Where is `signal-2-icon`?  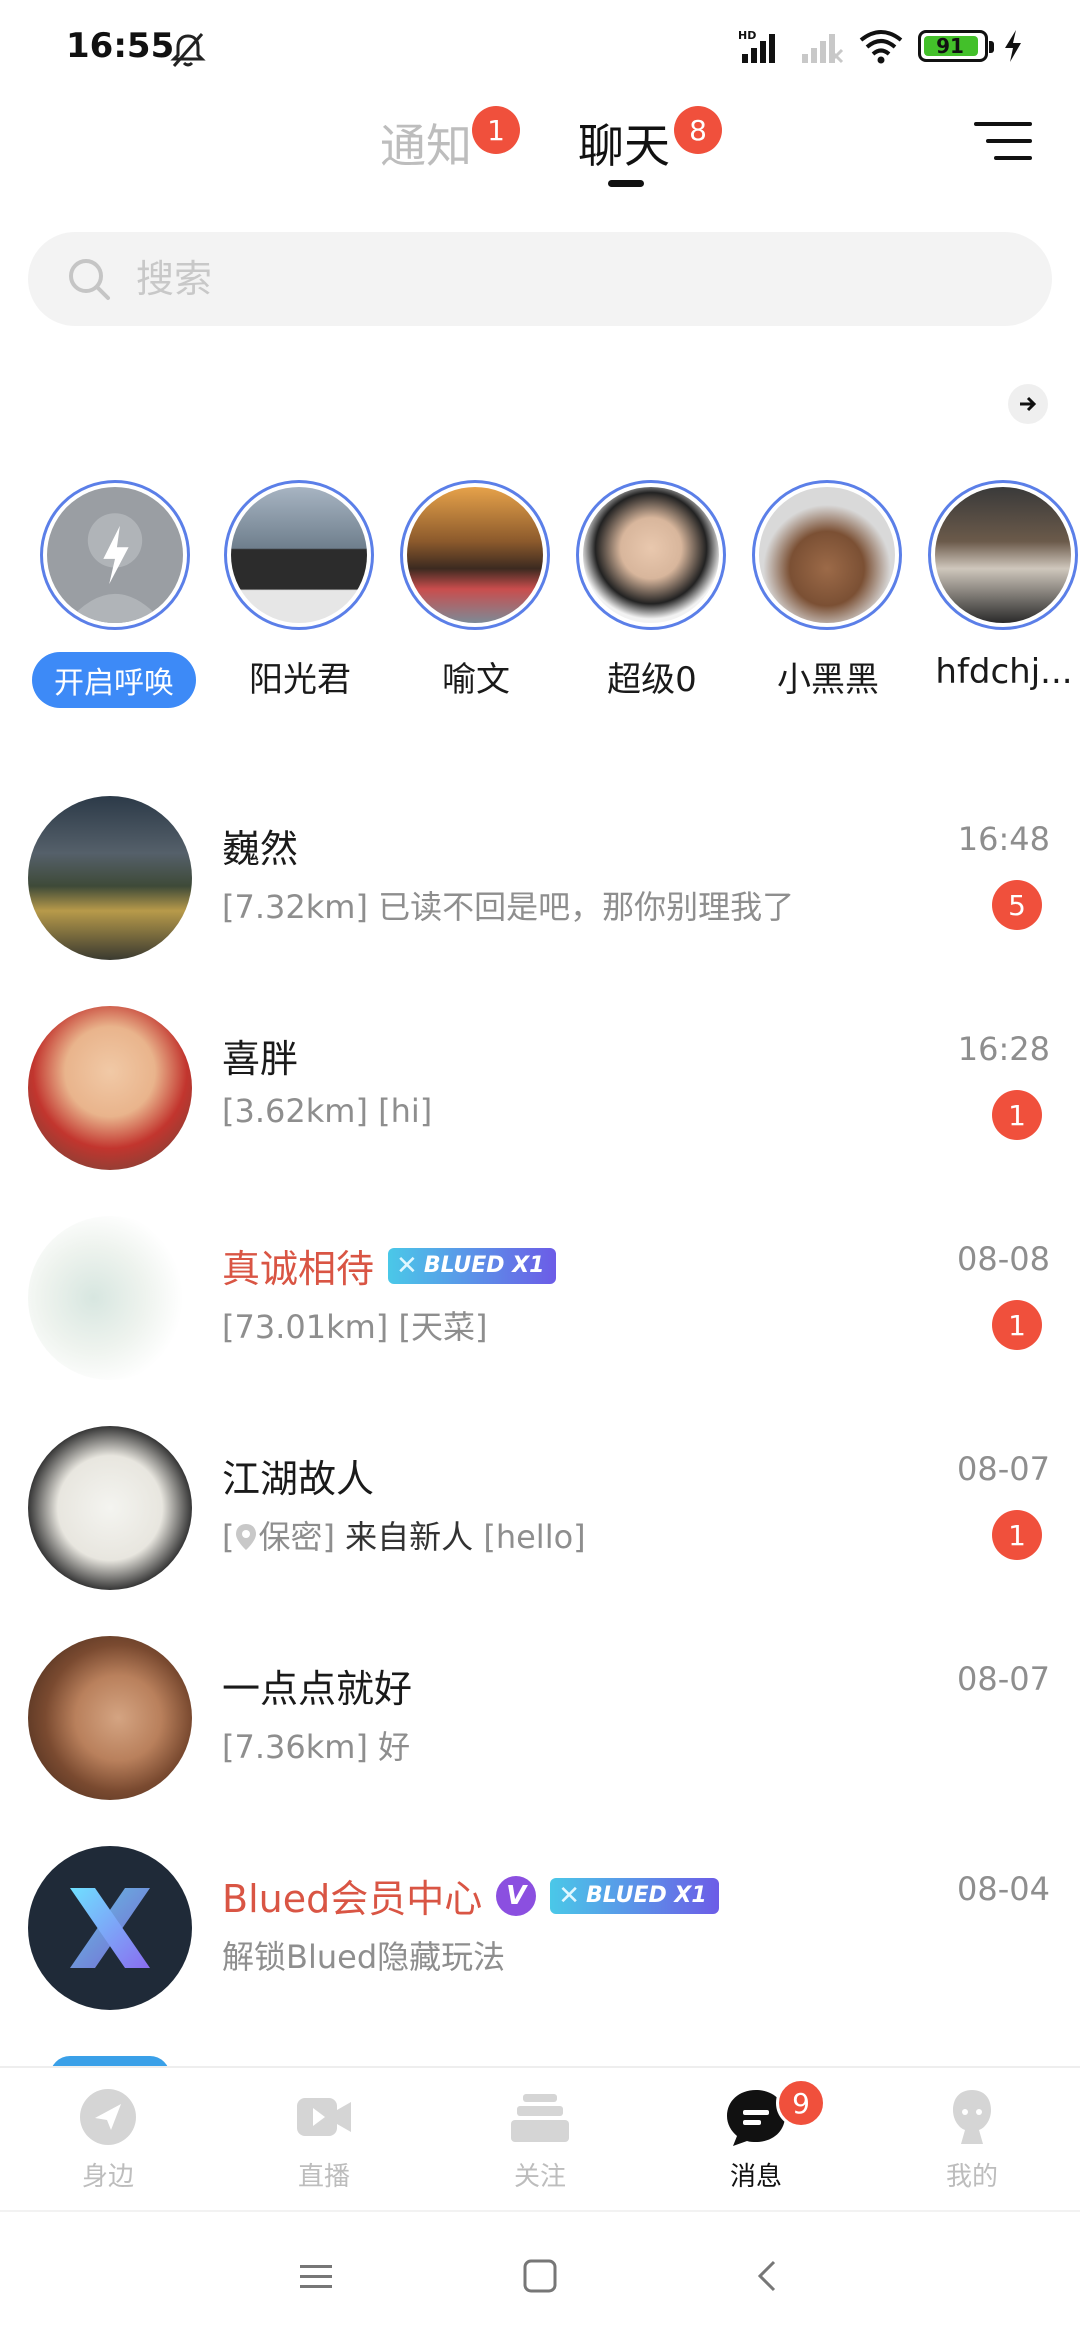 signal-2-icon is located at coordinates (823, 49).